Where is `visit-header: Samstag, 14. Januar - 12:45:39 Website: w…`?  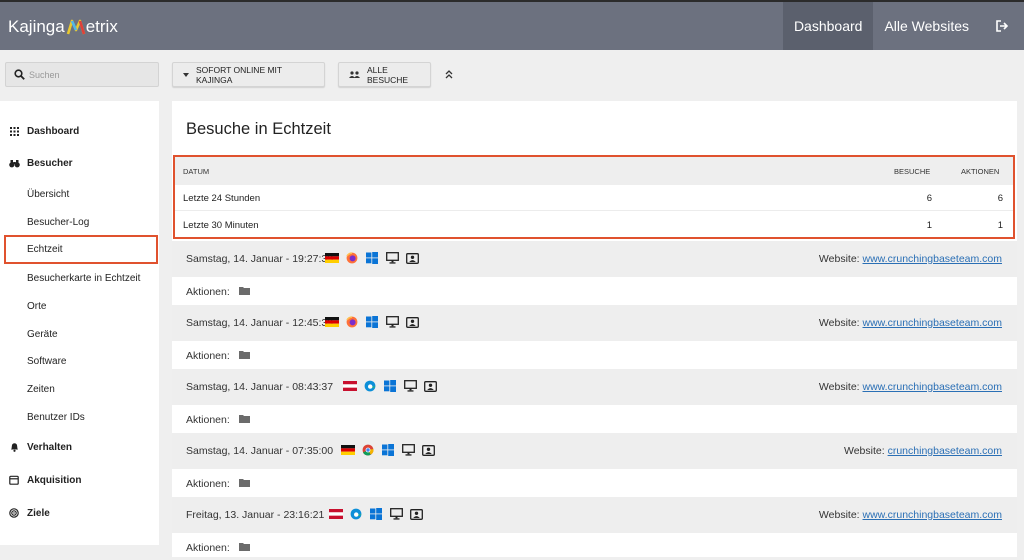 visit-header: Samstag, 14. Januar - 12:45:39 Website: w… is located at coordinates (594, 323).